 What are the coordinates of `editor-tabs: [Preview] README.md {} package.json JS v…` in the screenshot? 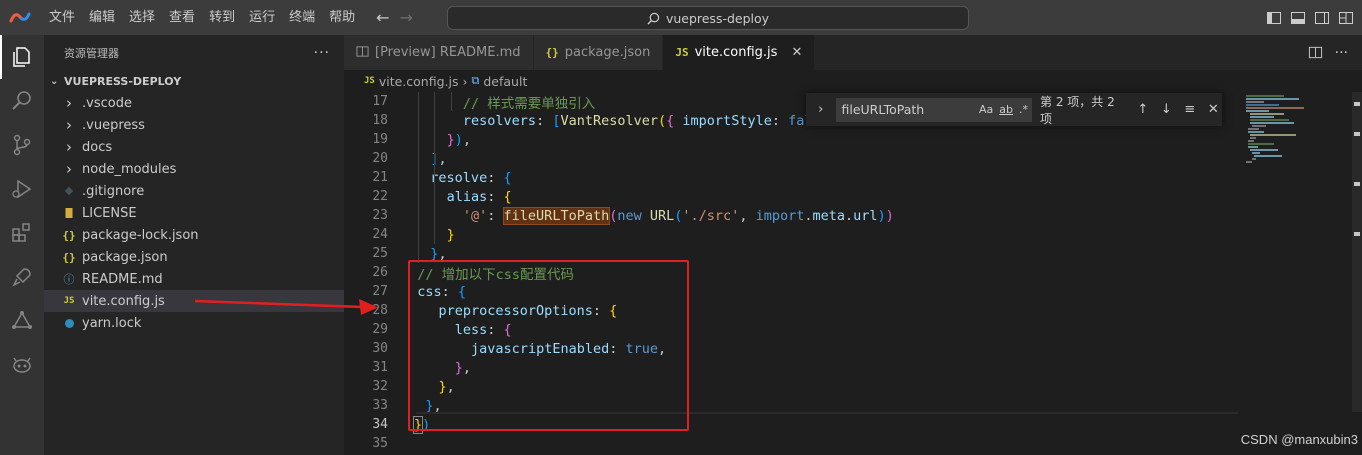 It's located at (853, 52).